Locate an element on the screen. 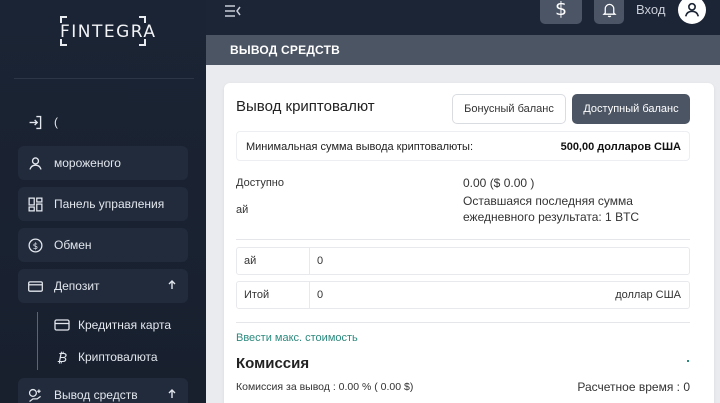 The width and height of the screenshot is (720, 403). dashboard-icon is located at coordinates (35, 204).